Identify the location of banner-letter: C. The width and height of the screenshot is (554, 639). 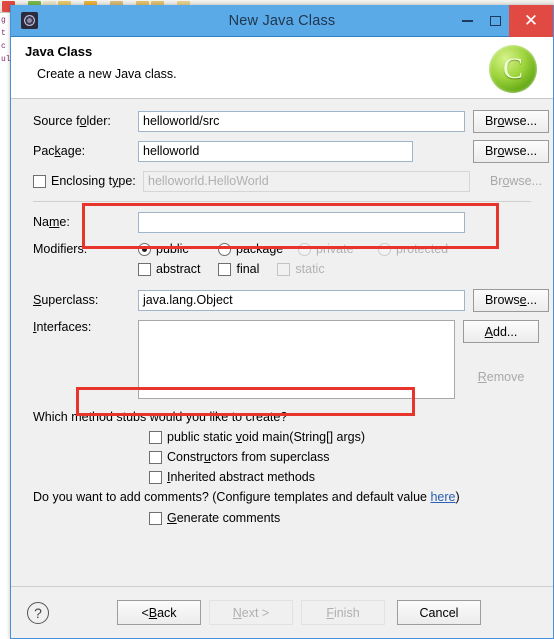
(512, 68).